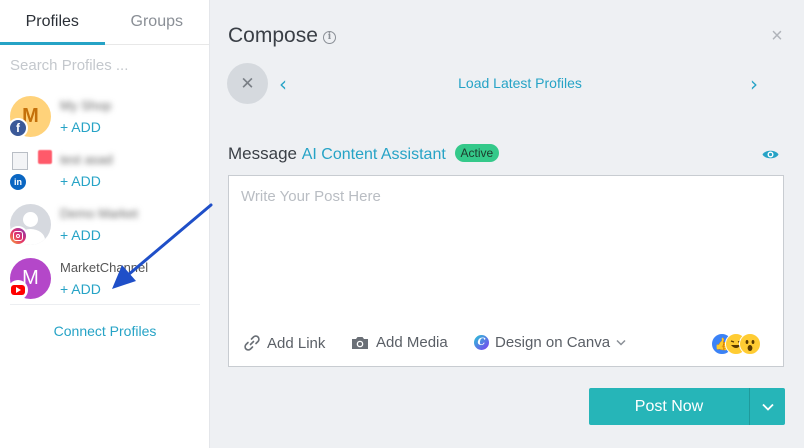 This screenshot has height=448, width=804. What do you see at coordinates (18, 290) in the screenshot?
I see `youtube-icon` at bounding box center [18, 290].